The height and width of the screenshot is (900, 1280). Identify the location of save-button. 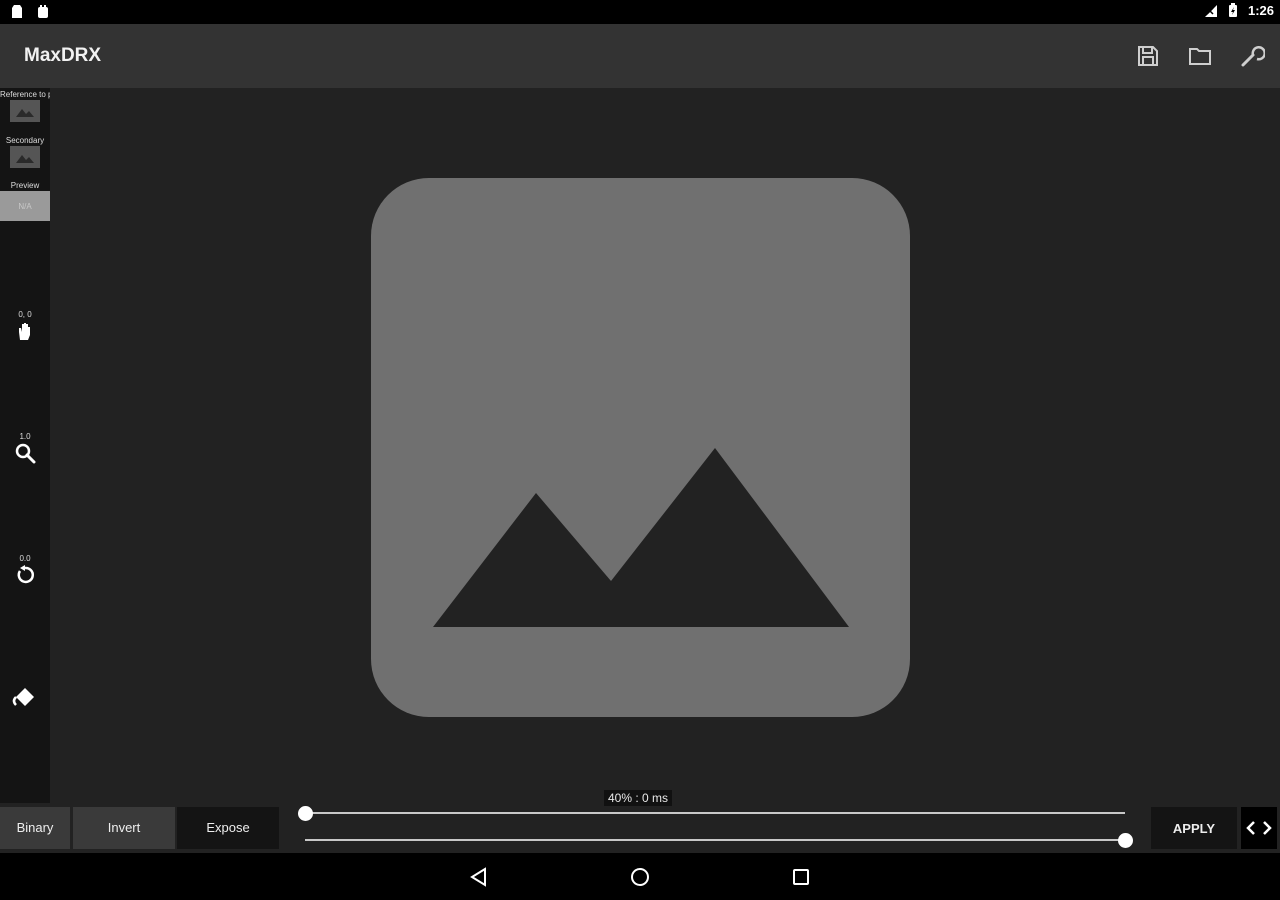
(1148, 56).